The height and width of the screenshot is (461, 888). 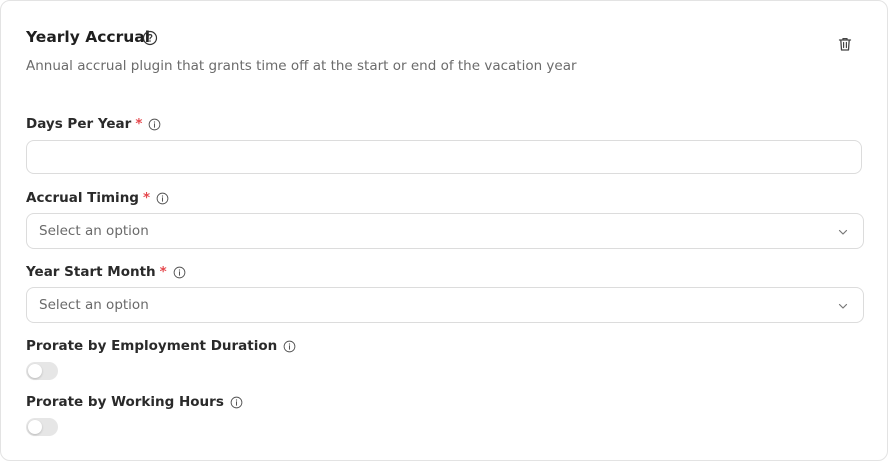 What do you see at coordinates (152, 346) in the screenshot?
I see `prorate-employment-label-text: Prorate by Employment Duration` at bounding box center [152, 346].